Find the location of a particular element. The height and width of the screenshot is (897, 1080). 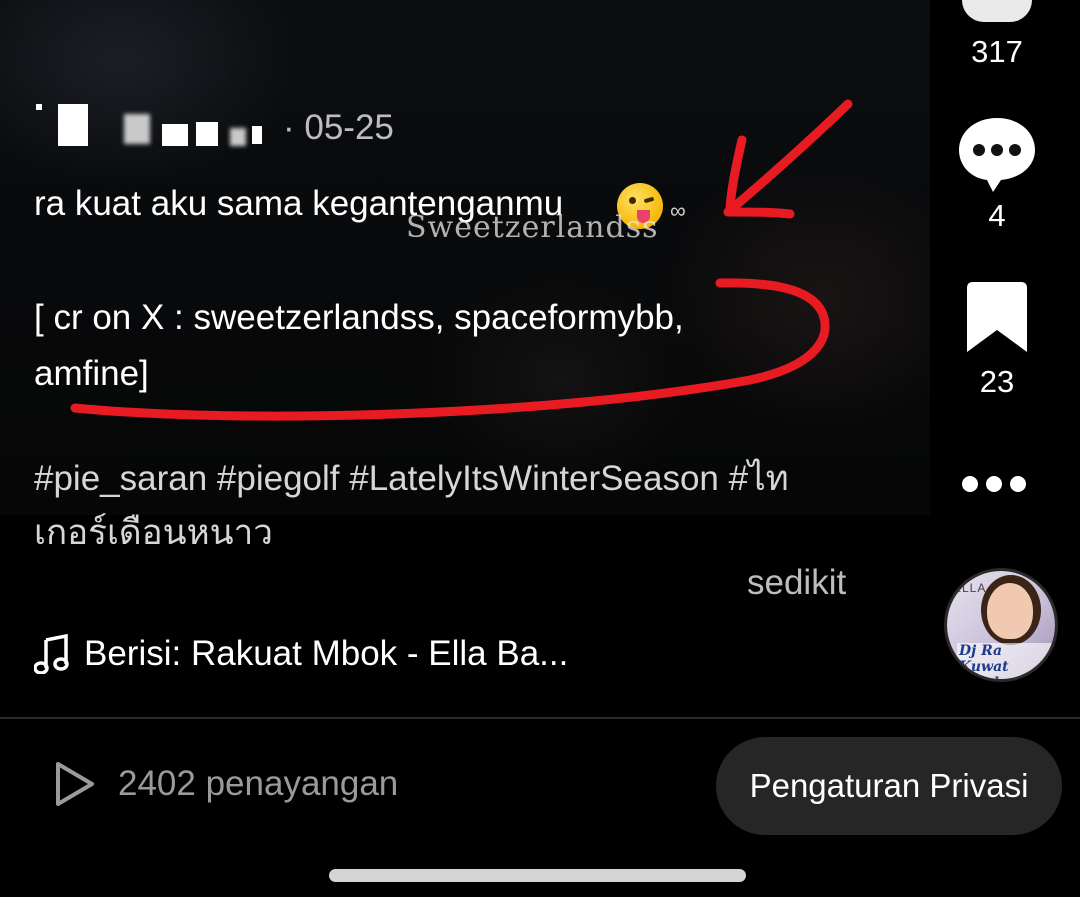

more-dots-icon is located at coordinates (994, 484).